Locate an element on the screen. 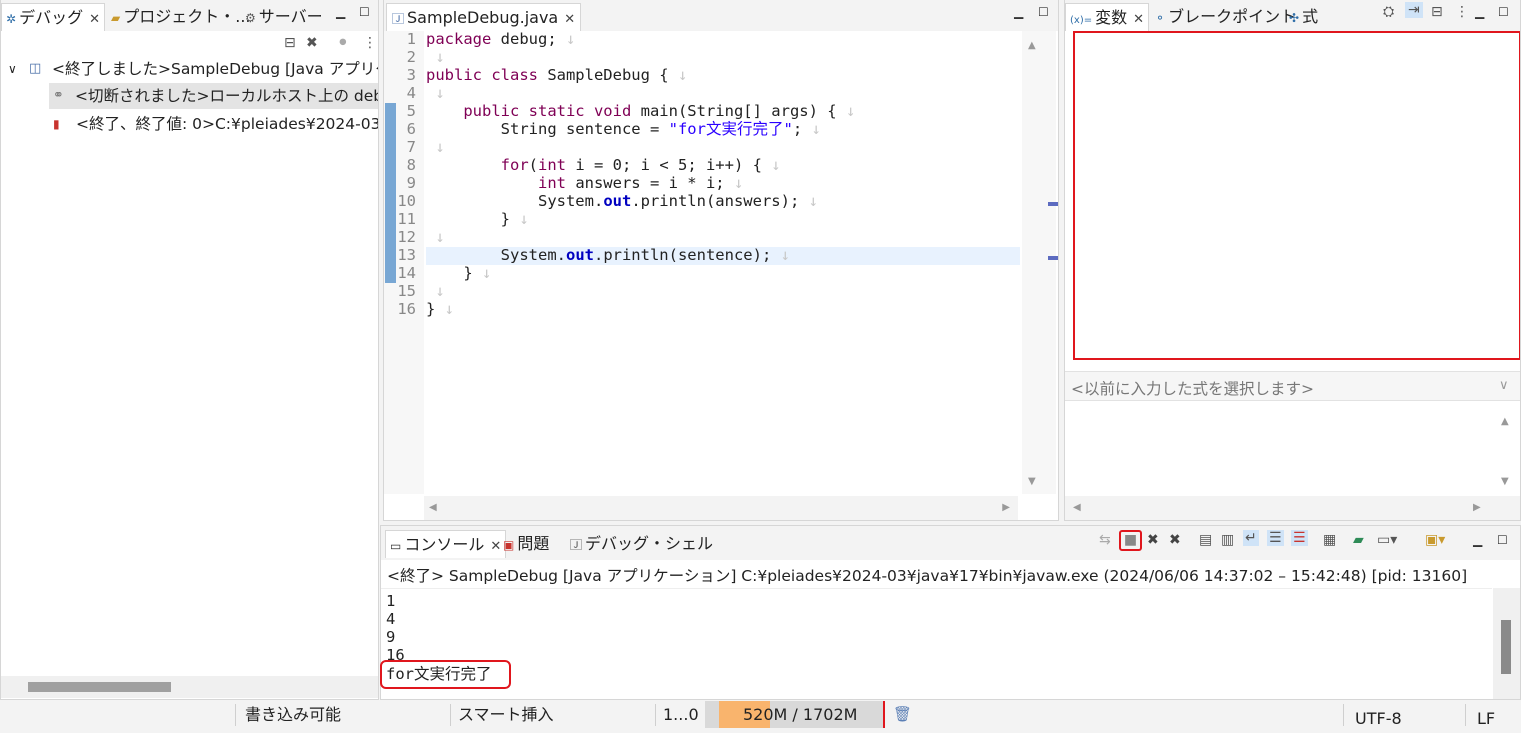 The height and width of the screenshot is (733, 1521). console-vertical-scrollbar is located at coordinates (1506, 643).